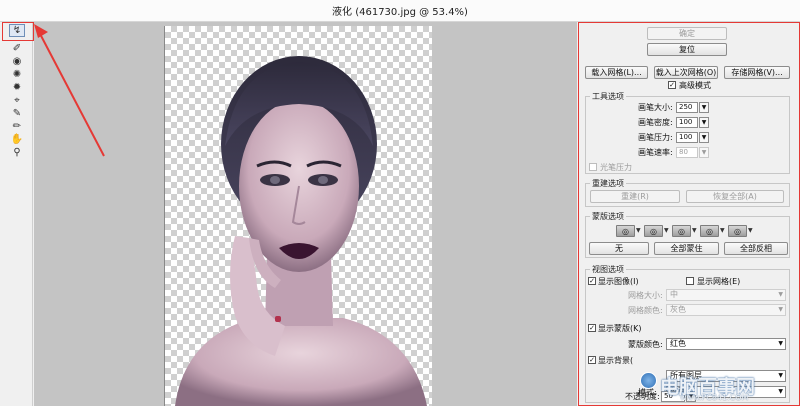 Image resolution: width=800 pixels, height=406 pixels. Describe the element at coordinates (690, 281) in the screenshot. I see `show-mesh-checkbox` at that location.